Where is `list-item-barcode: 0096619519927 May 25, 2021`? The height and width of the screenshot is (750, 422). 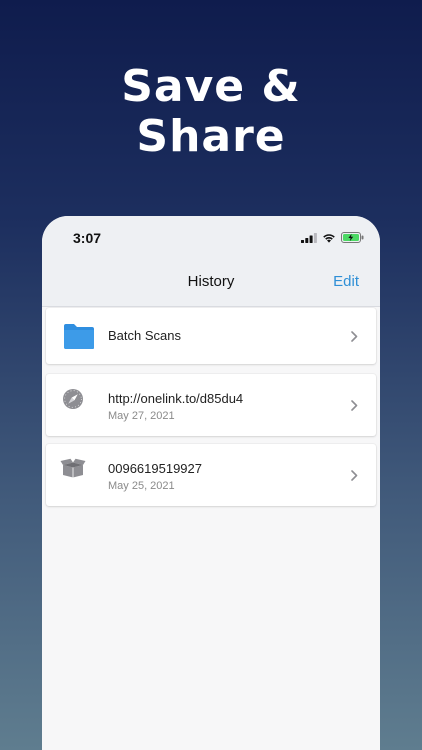
list-item-barcode: 0096619519927 May 25, 2021 is located at coordinates (211, 475).